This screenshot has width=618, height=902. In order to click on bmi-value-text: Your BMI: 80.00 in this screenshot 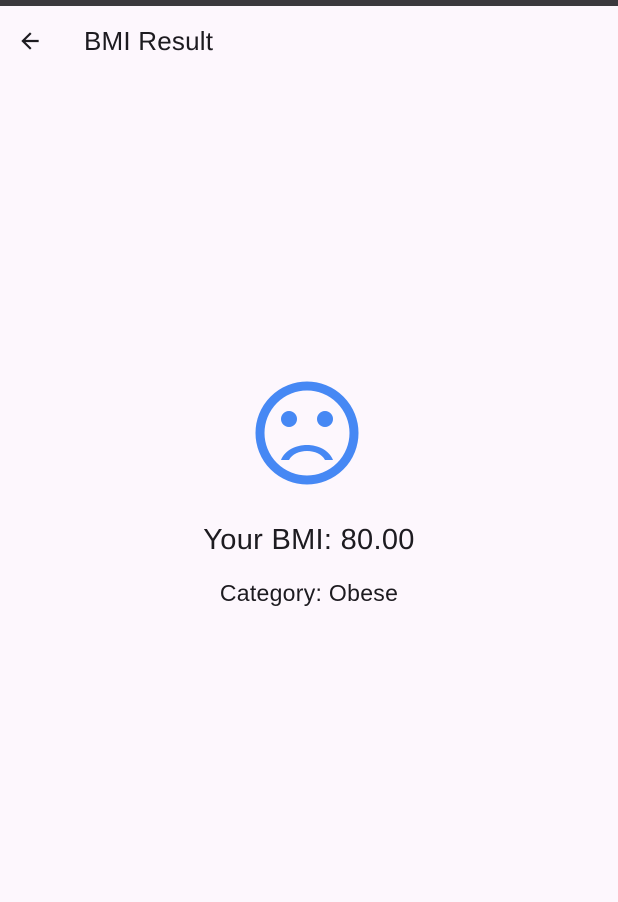, I will do `click(309, 540)`.